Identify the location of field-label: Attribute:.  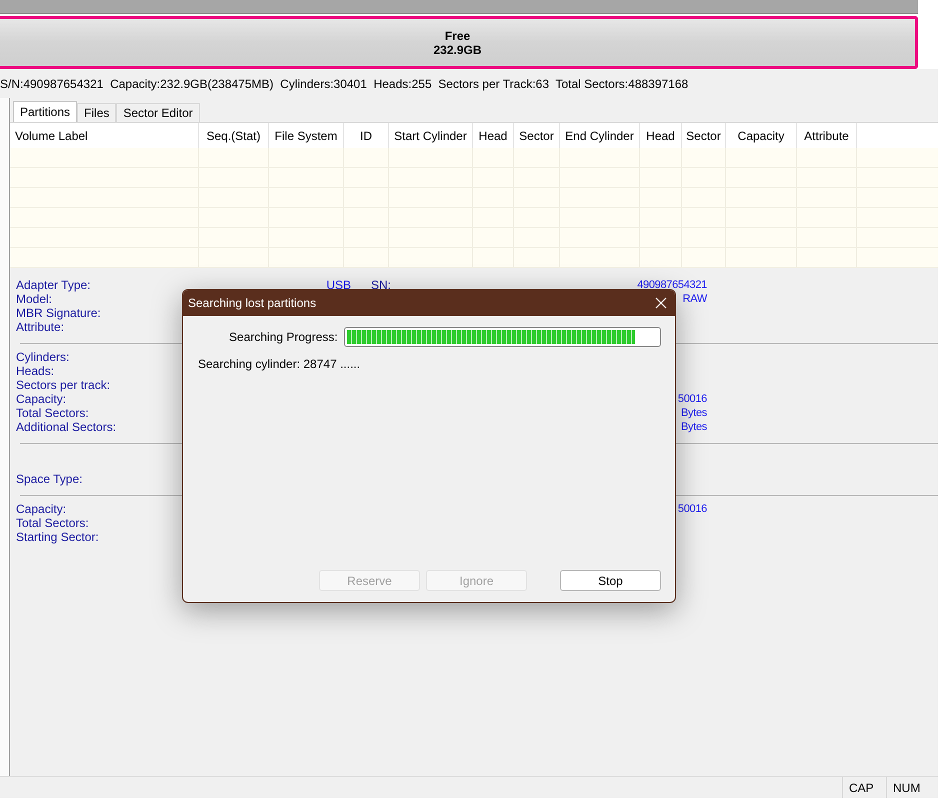
(40, 327).